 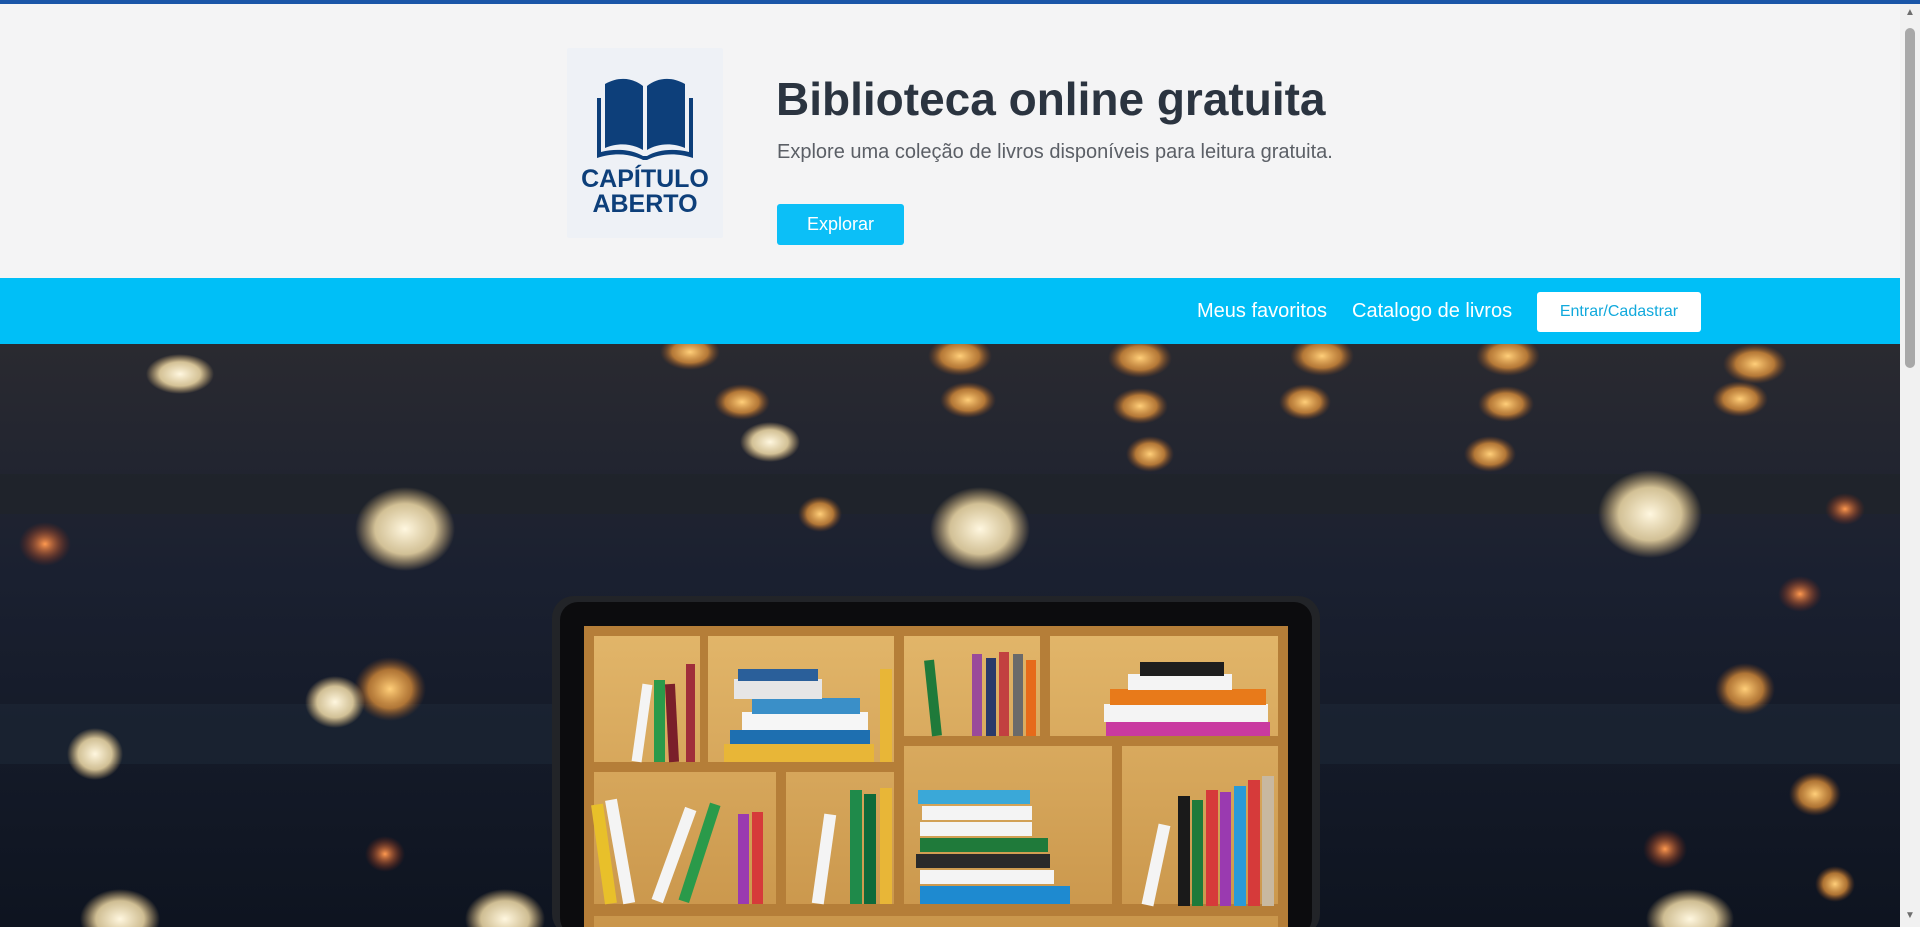 I want to click on logo-text-line1: CAPÍTULO, so click(x=645, y=179).